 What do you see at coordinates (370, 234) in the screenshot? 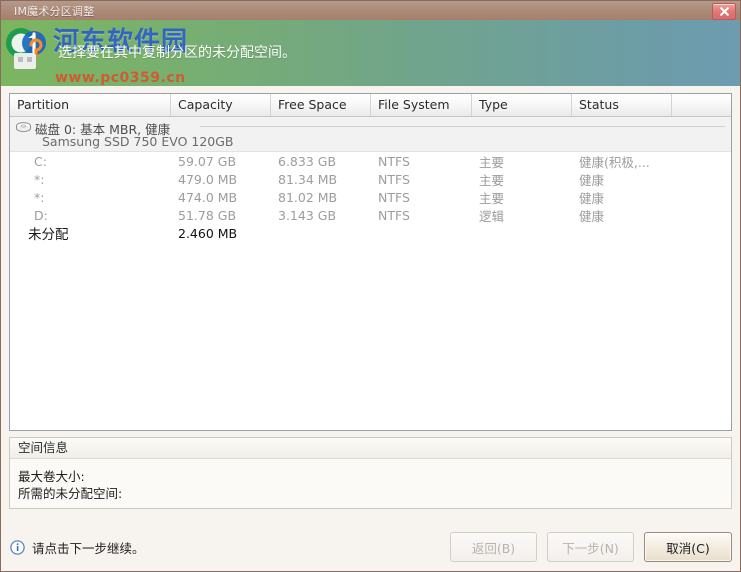
I see `table-row-unallocated: 未分配 2.460 MB` at bounding box center [370, 234].